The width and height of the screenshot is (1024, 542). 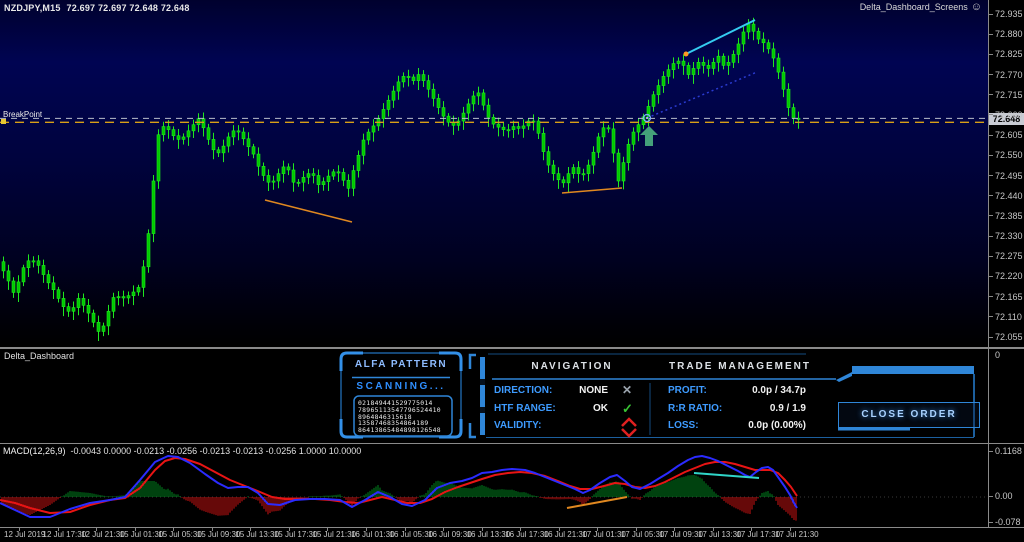 What do you see at coordinates (25, 534) in the screenshot?
I see `time-axis-label: 12 Jul 2019` at bounding box center [25, 534].